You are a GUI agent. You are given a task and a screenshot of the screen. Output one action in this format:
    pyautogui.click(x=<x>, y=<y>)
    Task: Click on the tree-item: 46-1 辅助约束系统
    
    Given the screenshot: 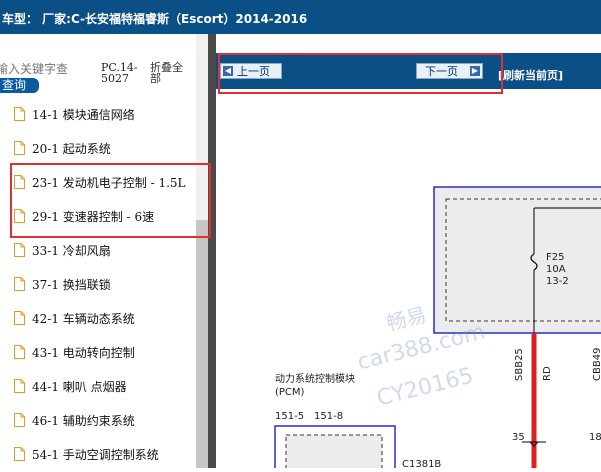 What is the action you would take?
    pyautogui.click(x=74, y=420)
    